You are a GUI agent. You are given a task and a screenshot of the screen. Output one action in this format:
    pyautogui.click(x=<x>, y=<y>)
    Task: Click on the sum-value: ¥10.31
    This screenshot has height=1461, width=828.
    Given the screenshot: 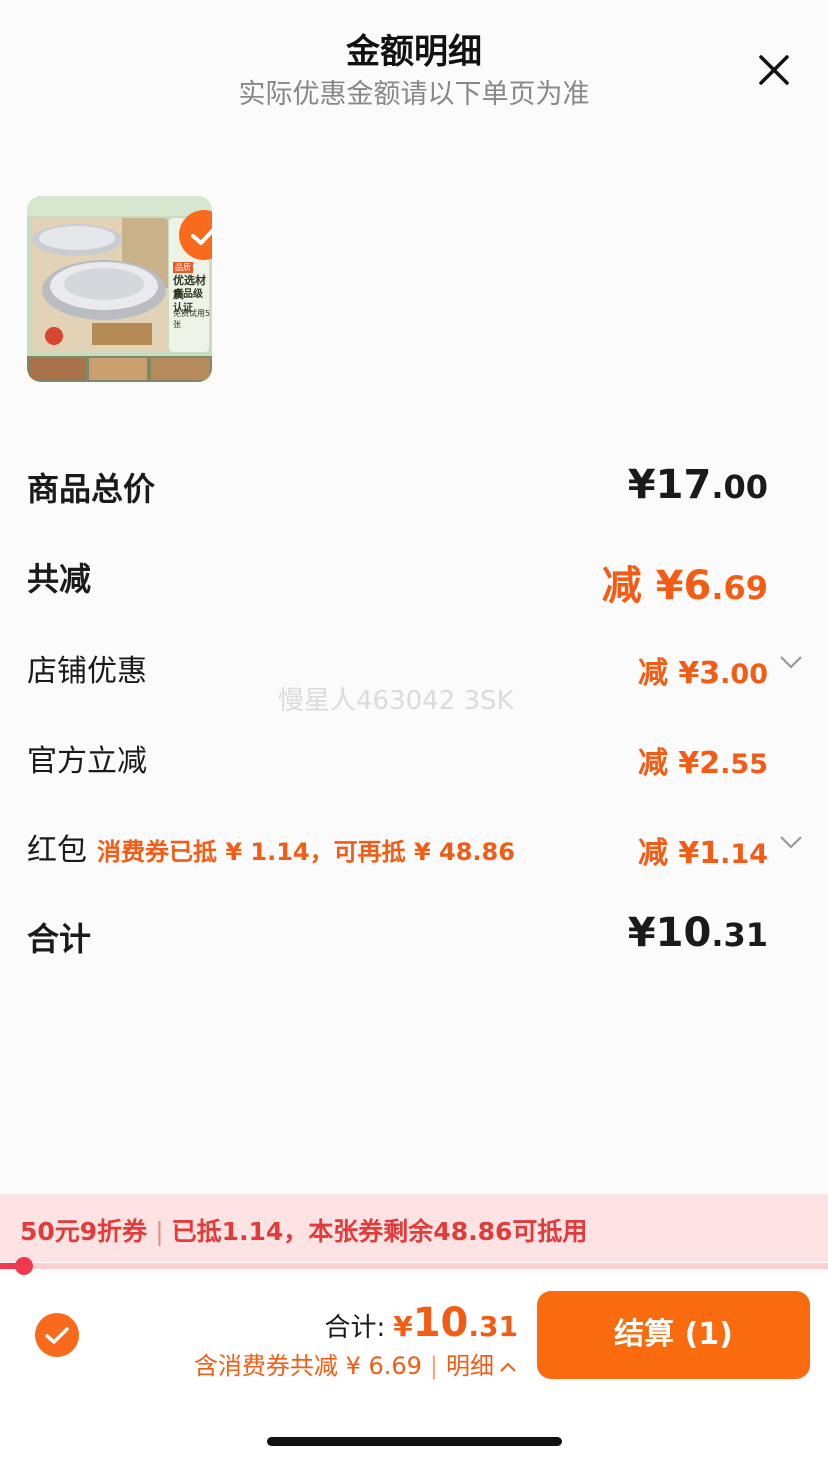 What is the action you would take?
    pyautogui.click(x=697, y=933)
    